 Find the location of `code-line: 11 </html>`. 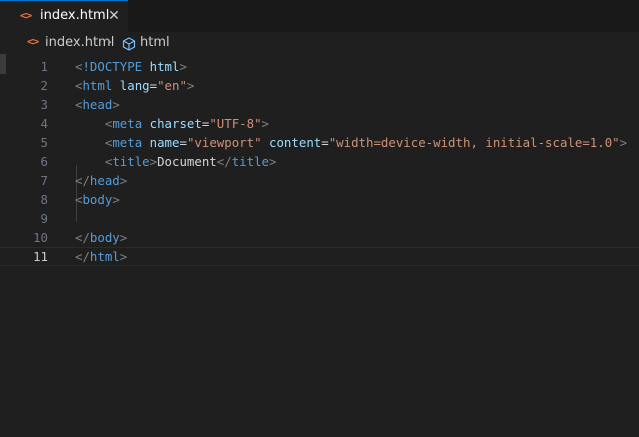

code-line: 11 </html> is located at coordinates (319, 256).